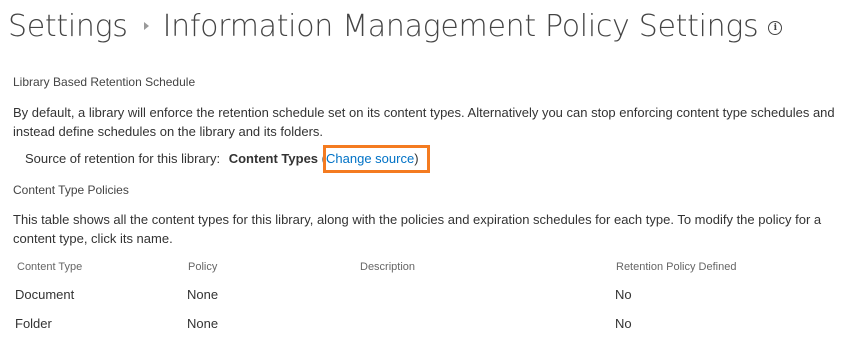 The height and width of the screenshot is (343, 847). What do you see at coordinates (203, 267) in the screenshot?
I see `column-header-policy: Policy` at bounding box center [203, 267].